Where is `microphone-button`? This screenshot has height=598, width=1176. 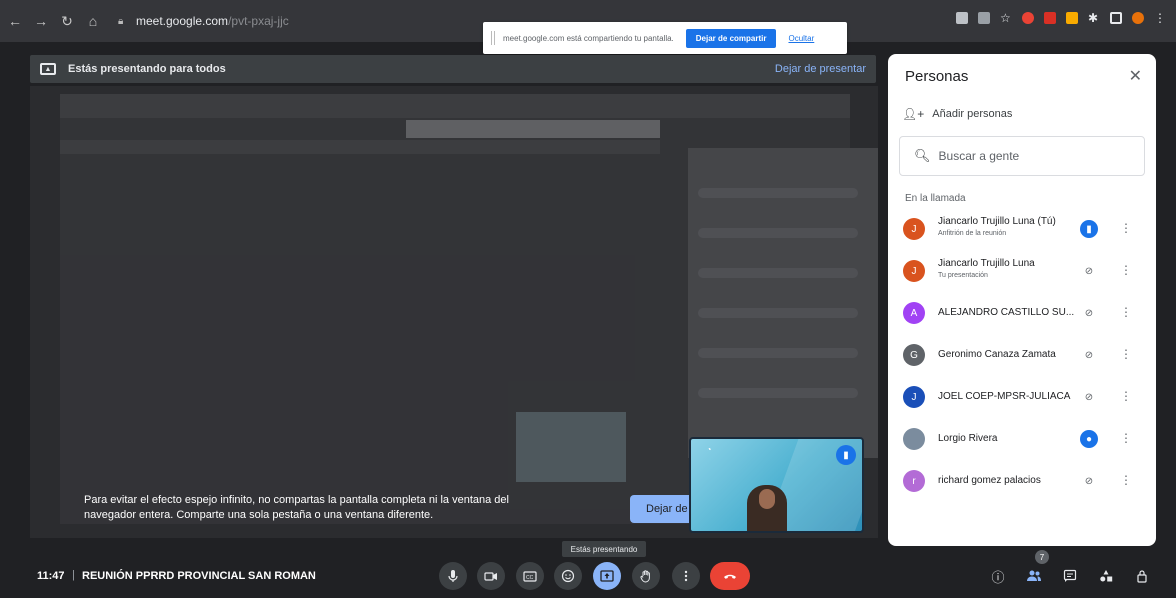
microphone-button is located at coordinates (453, 576).